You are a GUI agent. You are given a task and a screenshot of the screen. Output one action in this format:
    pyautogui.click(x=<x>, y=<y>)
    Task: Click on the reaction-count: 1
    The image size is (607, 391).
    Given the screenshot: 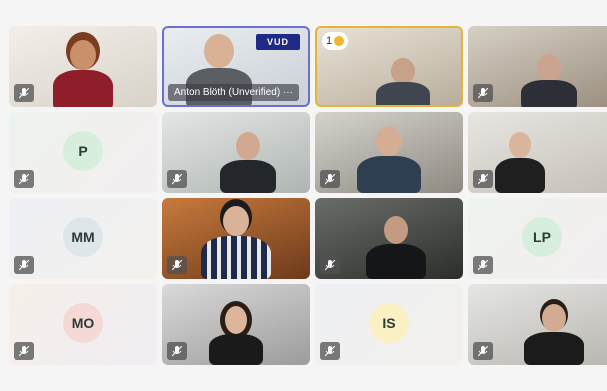 What is the action you would take?
    pyautogui.click(x=329, y=41)
    